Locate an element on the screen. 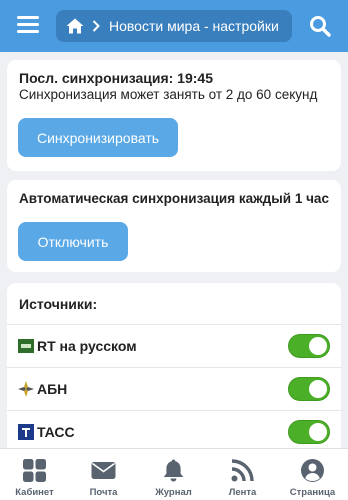  nav-label: Журнал is located at coordinates (173, 492).